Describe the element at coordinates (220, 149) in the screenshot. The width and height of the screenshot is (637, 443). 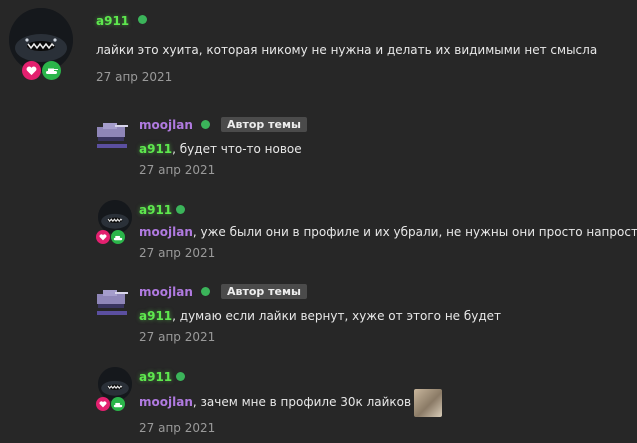
I see `post-text: a911, будет что-то новое` at that location.